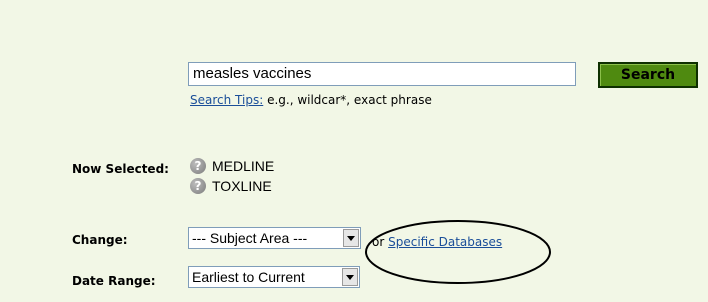 This screenshot has width=708, height=302. I want to click on highlight-ellipse, so click(458, 252).